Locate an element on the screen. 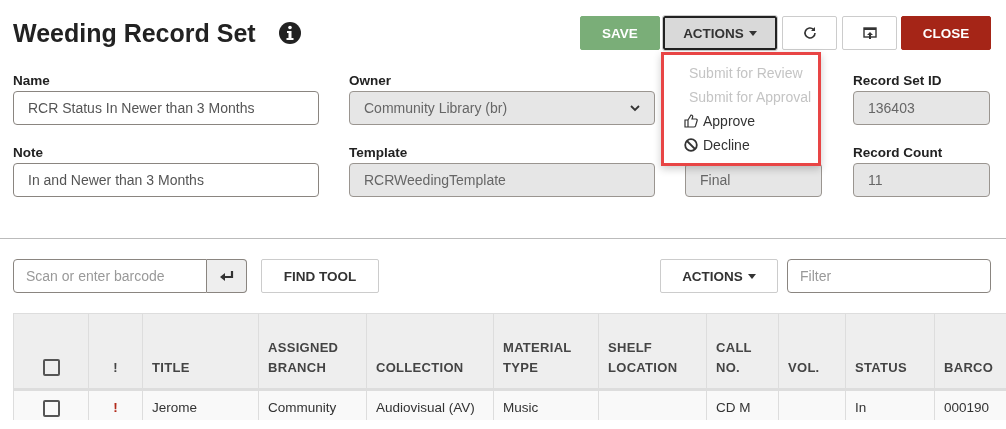 The image size is (1006, 429). ban-icon is located at coordinates (691, 145).